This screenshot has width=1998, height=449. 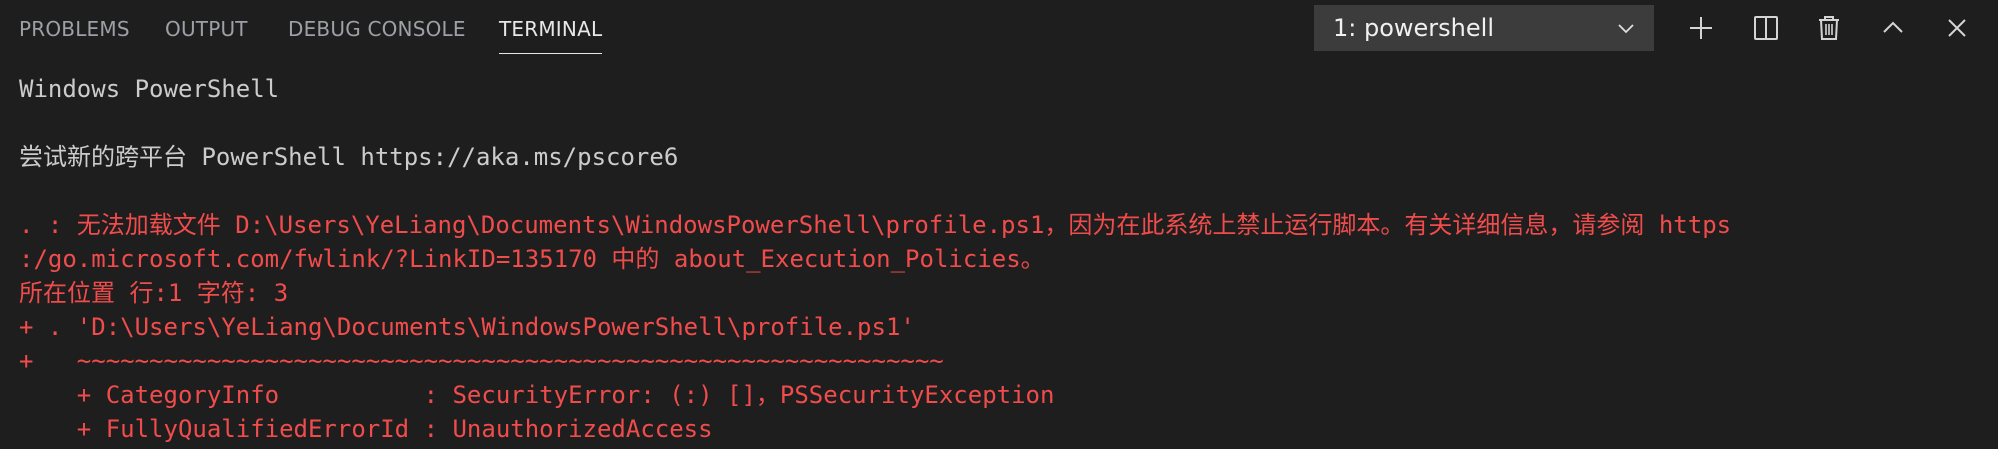 I want to click on maximize-panel-button, so click(x=1893, y=28).